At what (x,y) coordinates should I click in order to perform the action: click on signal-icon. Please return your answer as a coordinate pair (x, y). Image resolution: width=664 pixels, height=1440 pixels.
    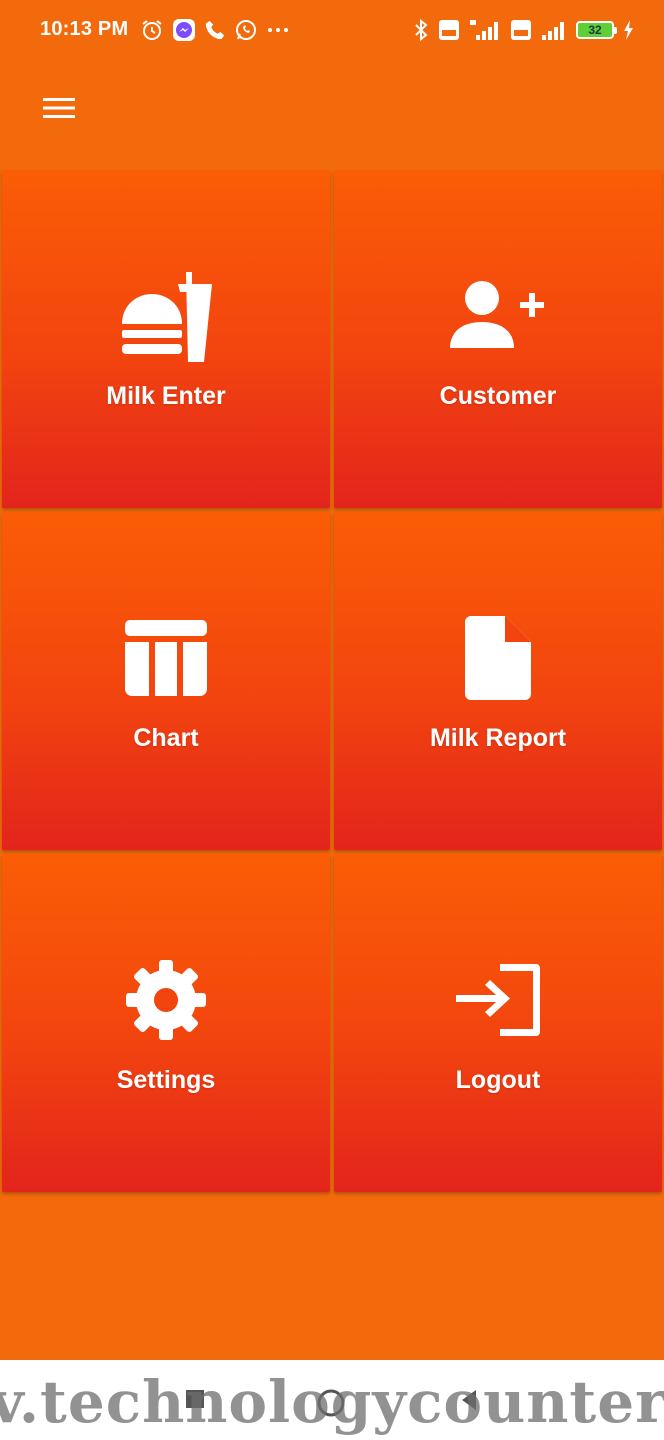
    Looking at the image, I should click on (554, 30).